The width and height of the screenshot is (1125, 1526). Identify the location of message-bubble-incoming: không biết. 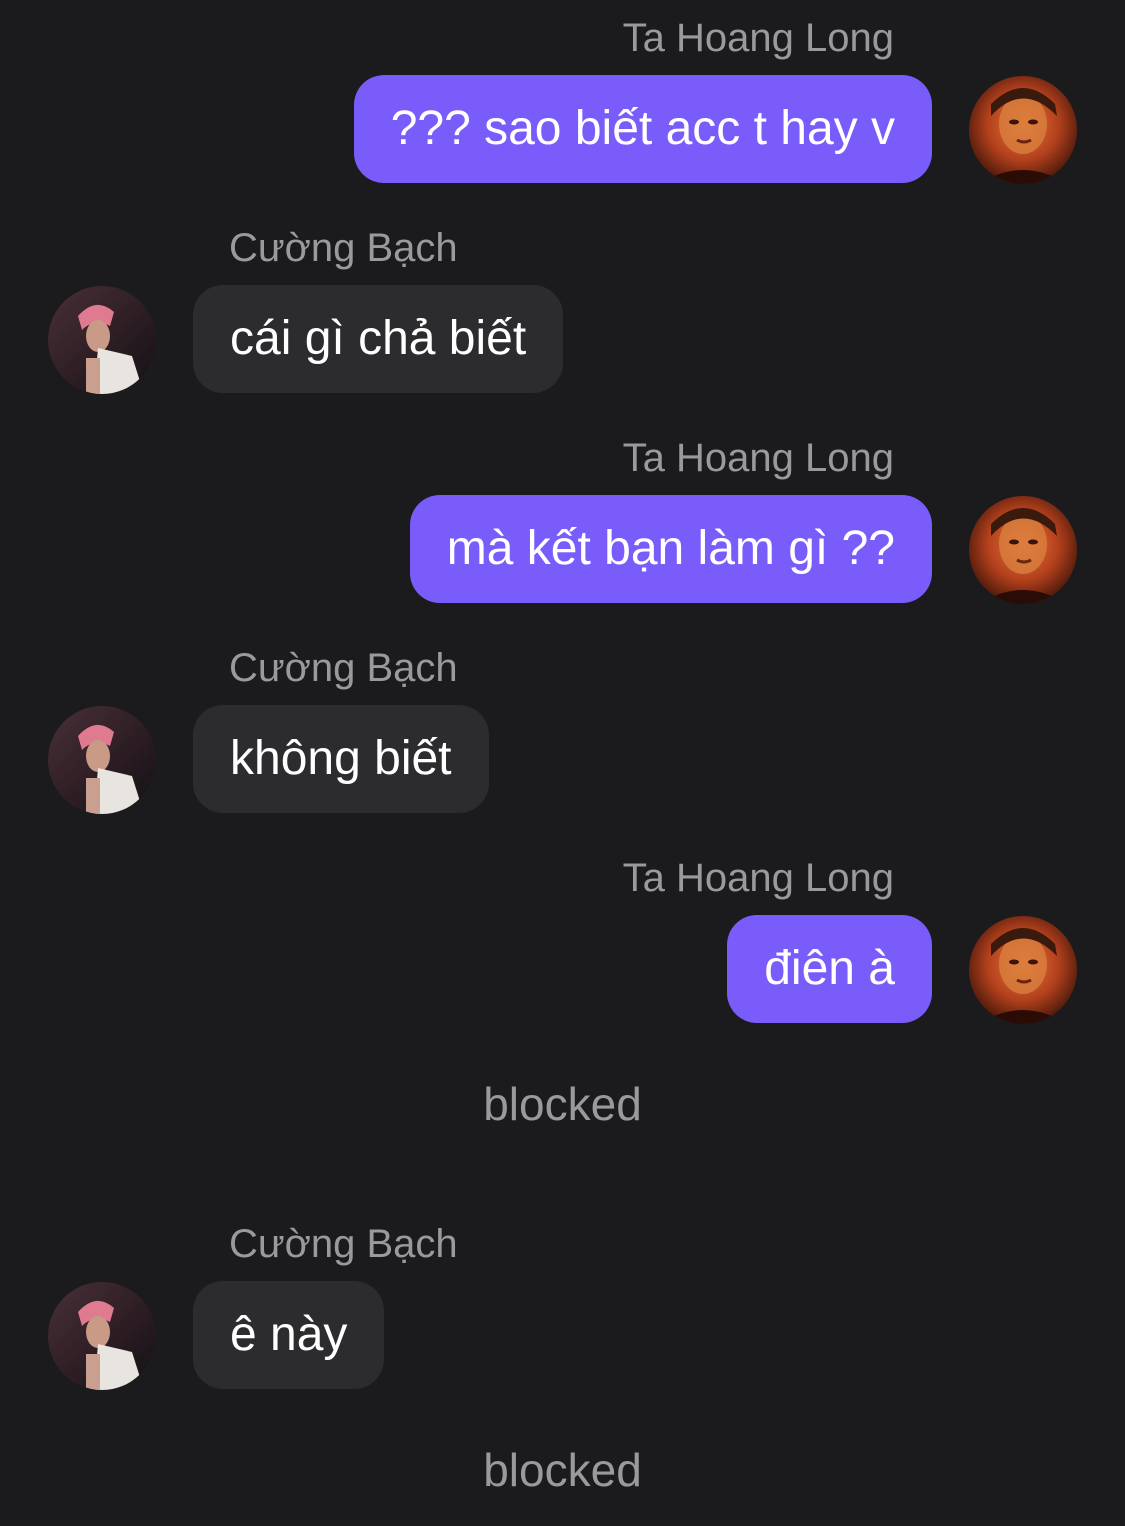
(341, 759).